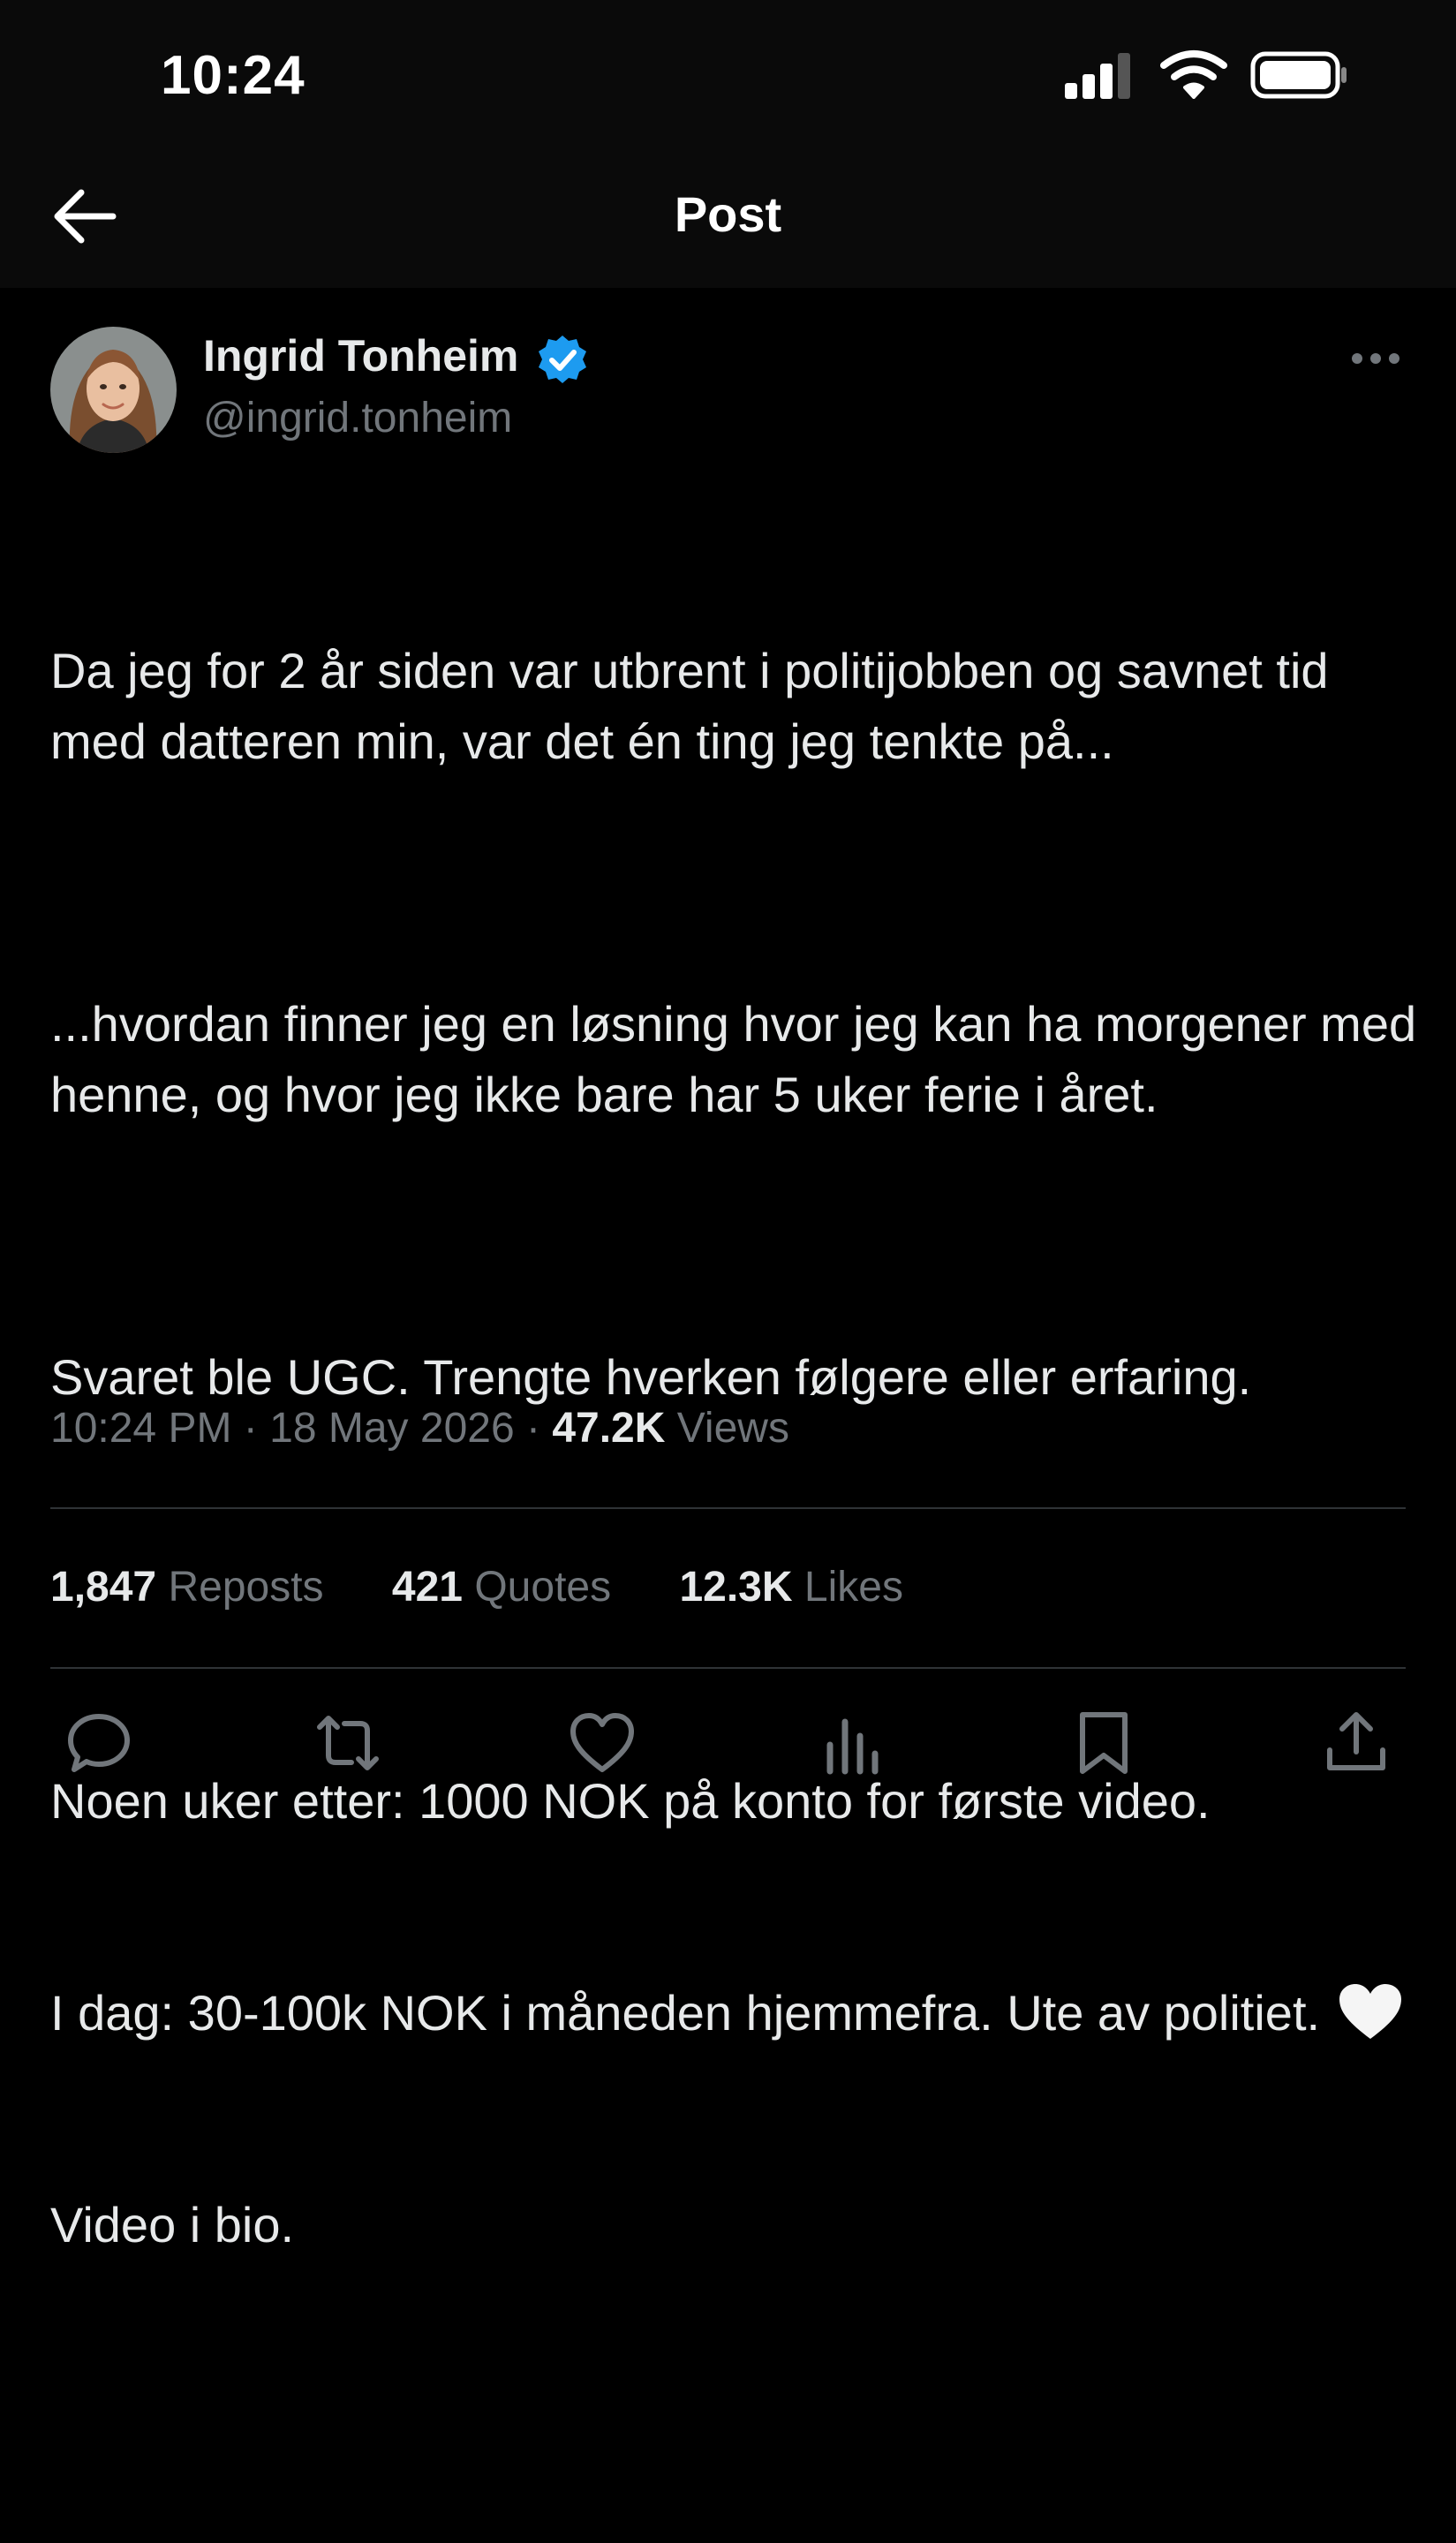 The width and height of the screenshot is (1456, 2543). Describe the element at coordinates (246, 1587) in the screenshot. I see `reposts-label: Reposts` at that location.